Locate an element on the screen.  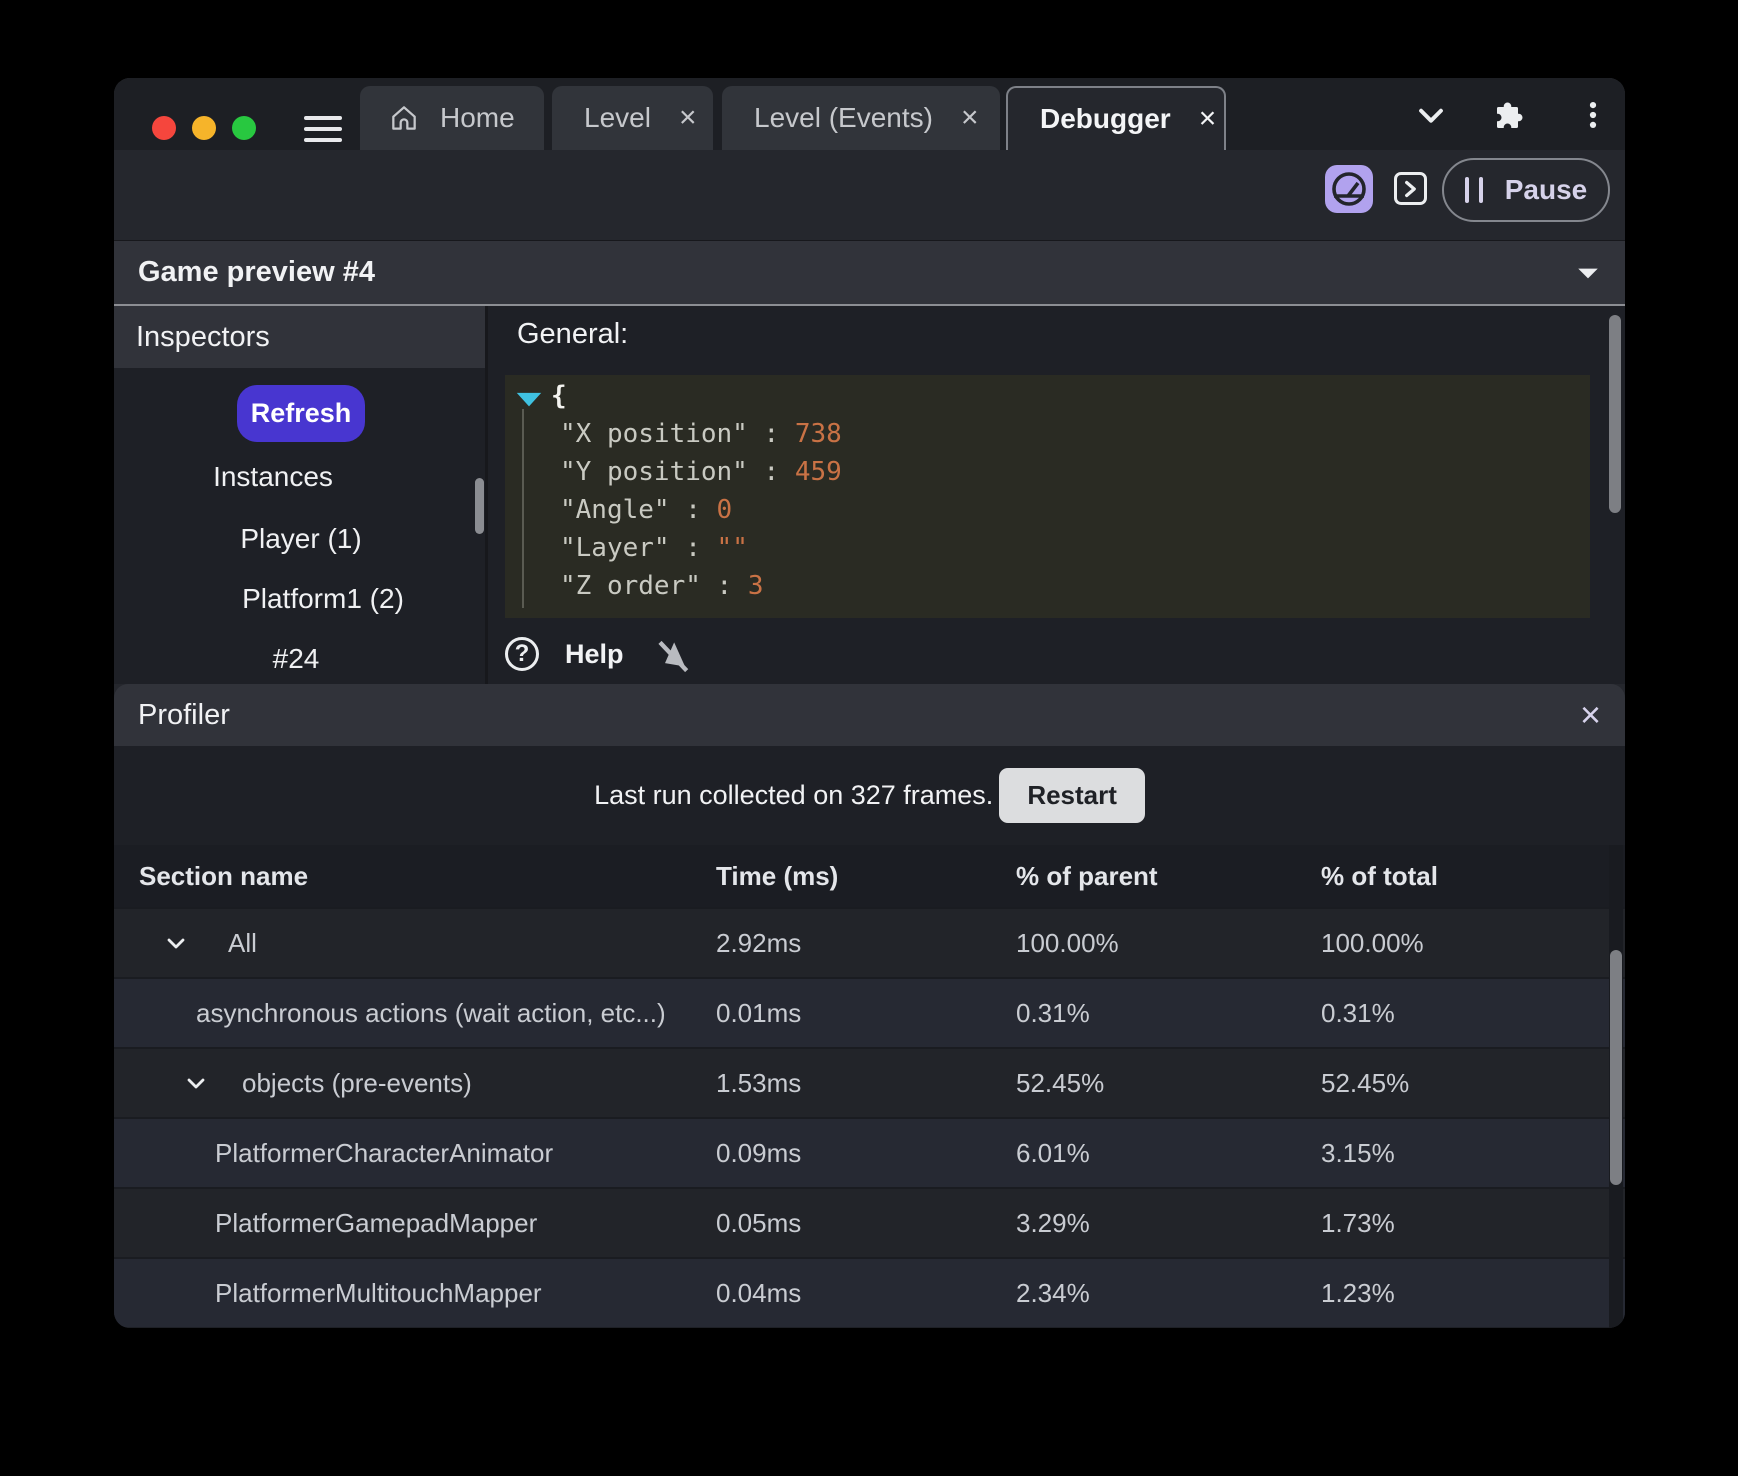
profiler-title: Profiler is located at coordinates (184, 714).